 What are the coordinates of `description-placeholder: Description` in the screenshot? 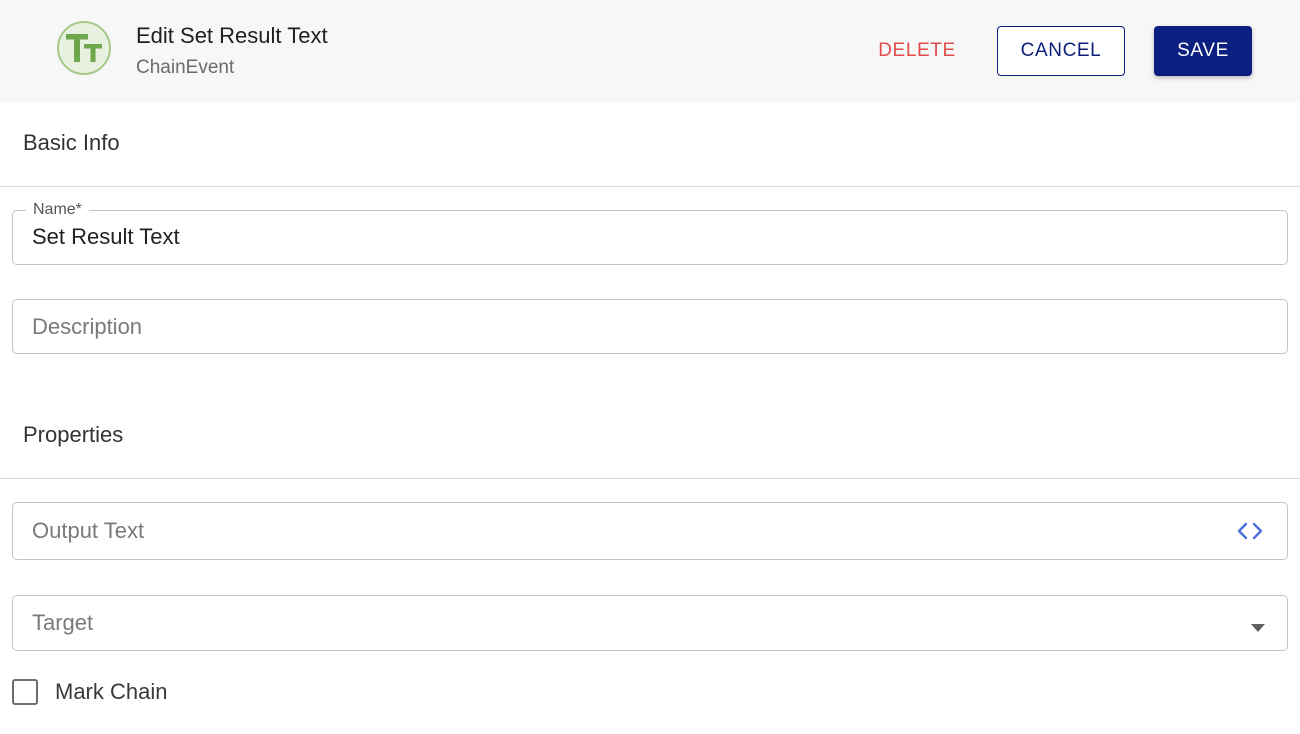 It's located at (87, 326).